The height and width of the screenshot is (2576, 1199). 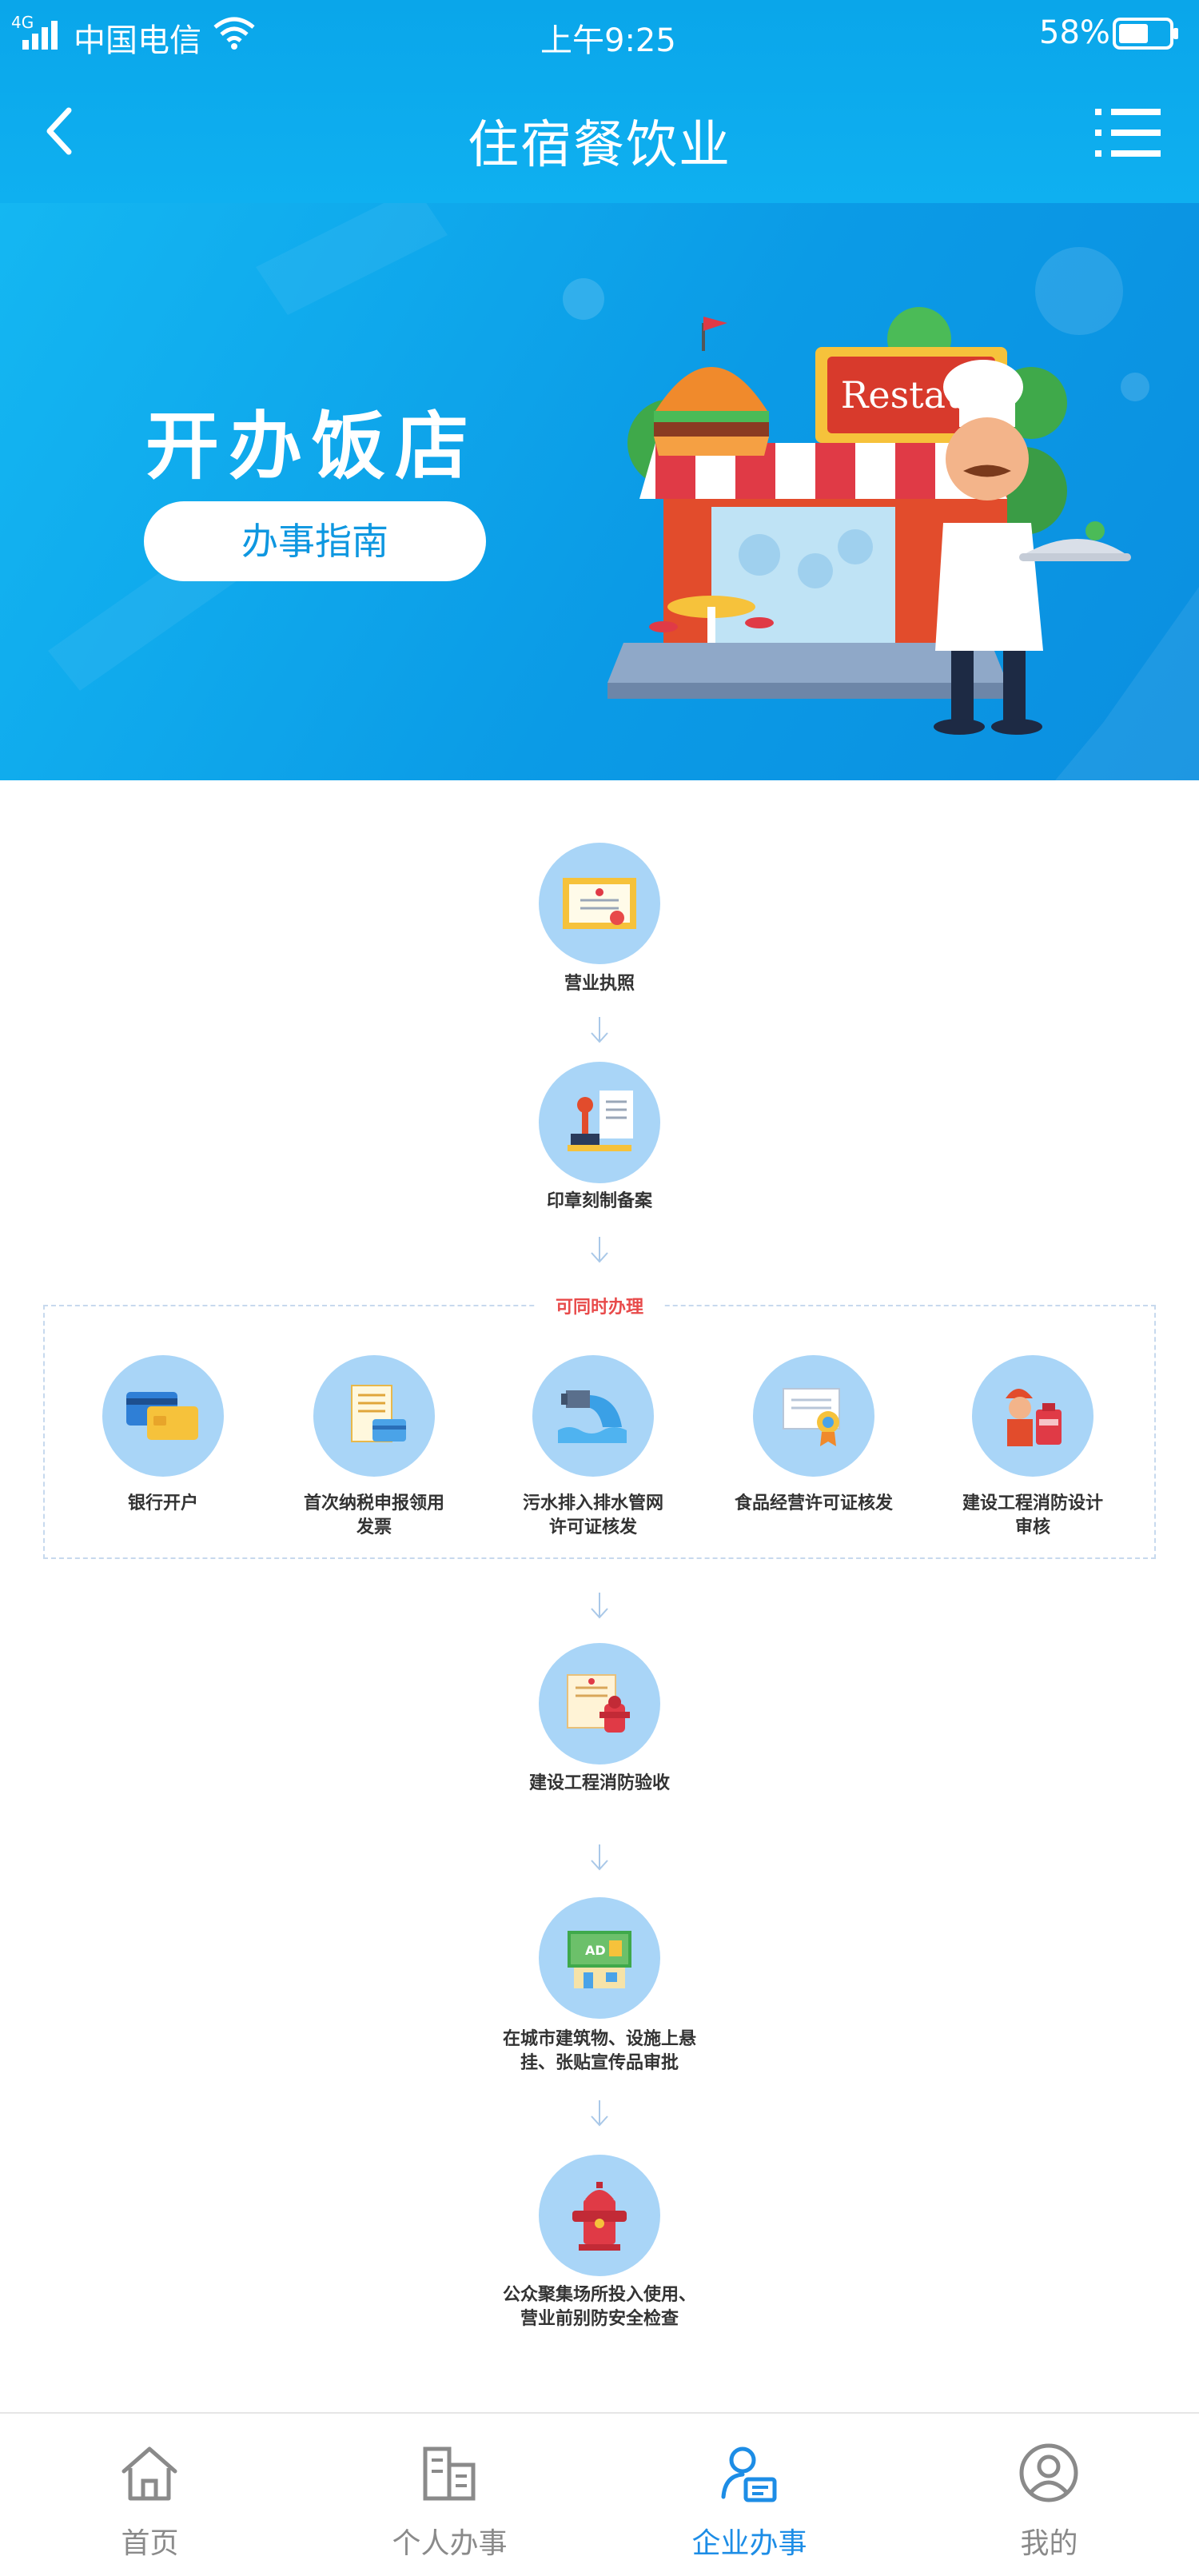 I want to click on bank-card-icon, so click(x=162, y=1416).